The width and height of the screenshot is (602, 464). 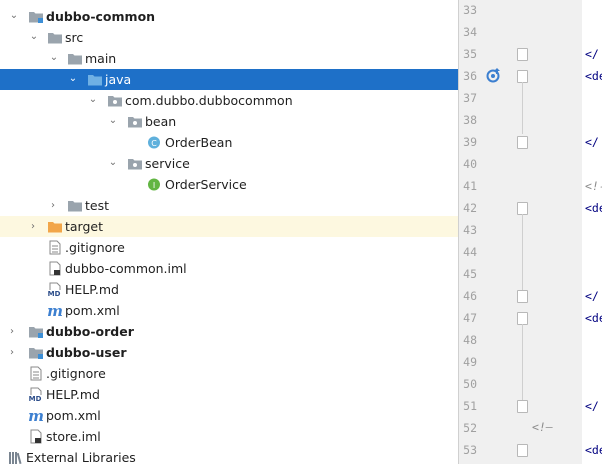 I want to click on tree-label: java, so click(x=118, y=79).